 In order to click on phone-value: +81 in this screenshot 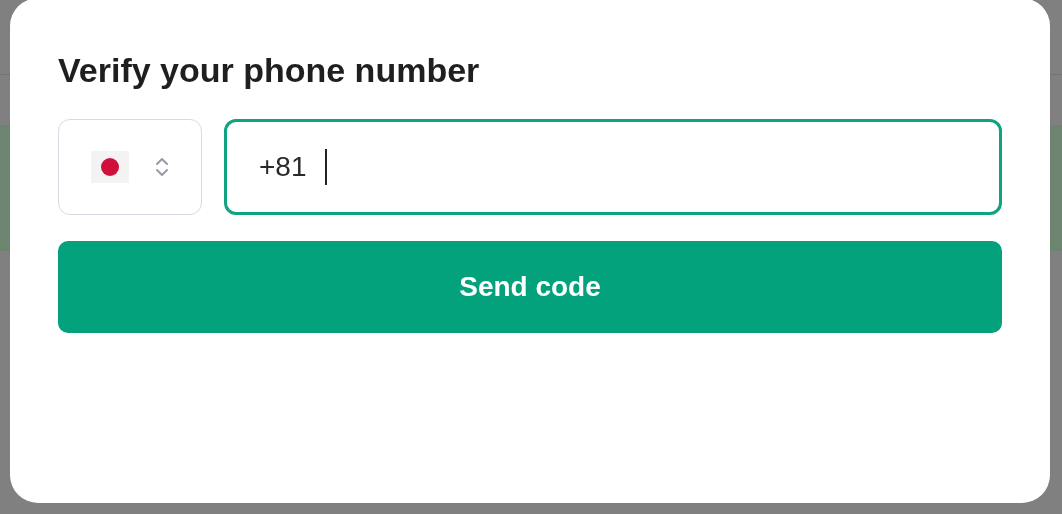, I will do `click(283, 167)`.